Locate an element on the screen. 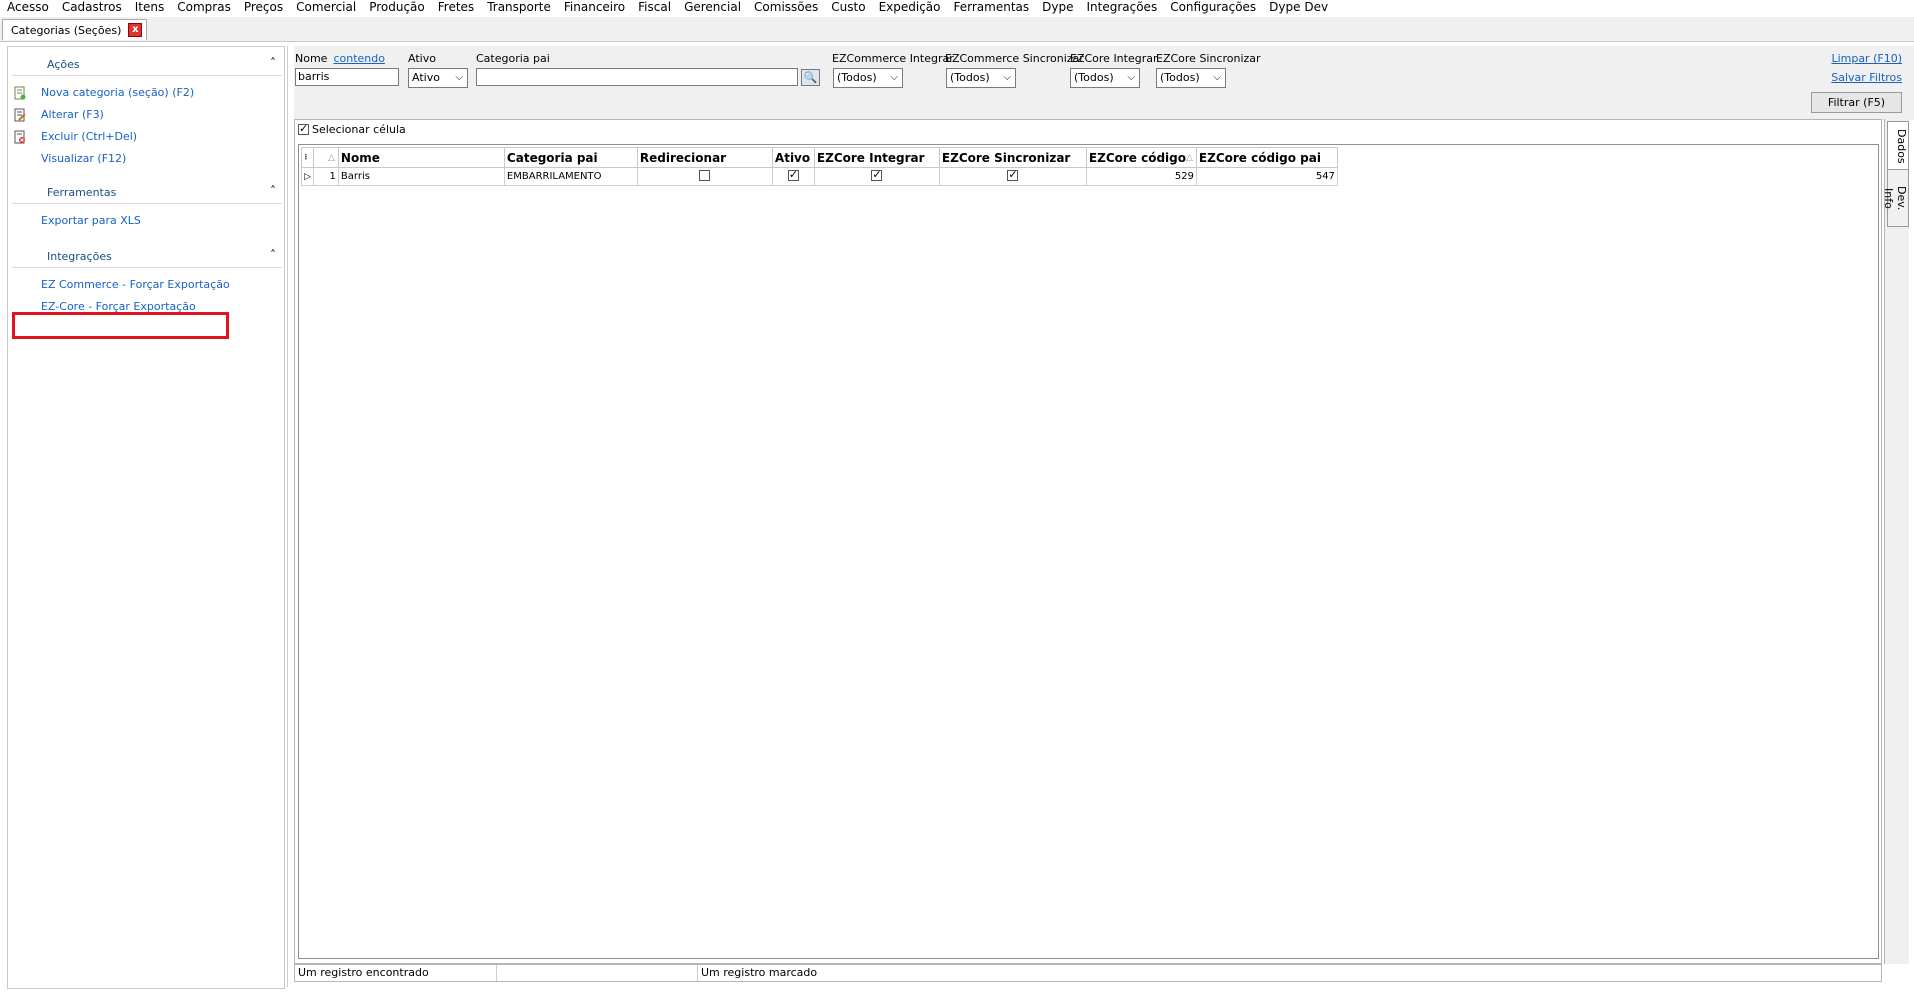 The height and width of the screenshot is (993, 1914). nome-label: Nome is located at coordinates (311, 58).